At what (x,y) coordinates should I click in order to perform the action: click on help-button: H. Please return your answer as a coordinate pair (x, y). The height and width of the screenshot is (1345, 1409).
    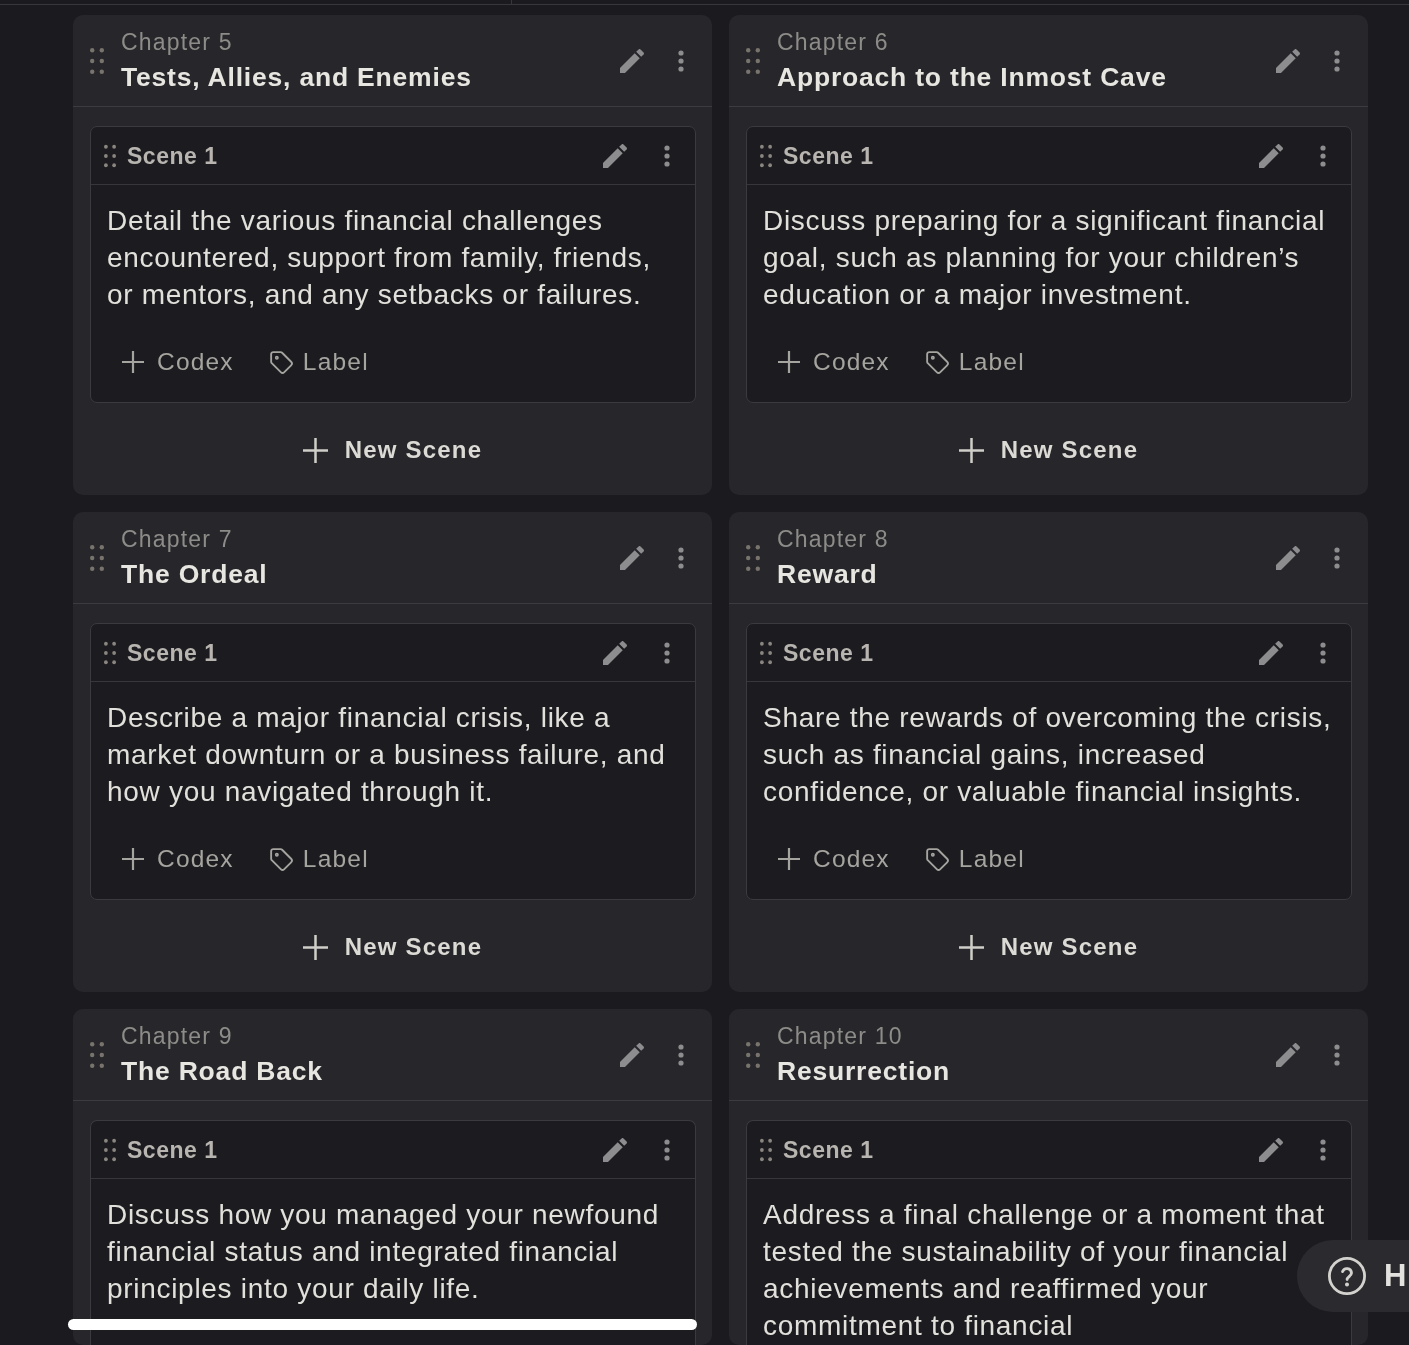
    Looking at the image, I should click on (1353, 1276).